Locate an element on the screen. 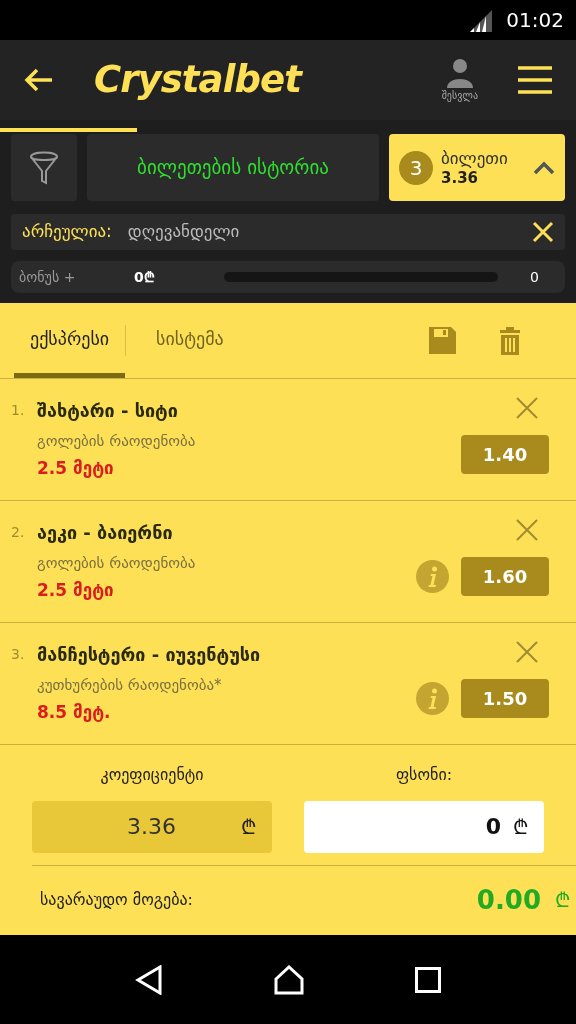 Image resolution: width=576 pixels, height=1024 pixels. home-icon is located at coordinates (289, 979).